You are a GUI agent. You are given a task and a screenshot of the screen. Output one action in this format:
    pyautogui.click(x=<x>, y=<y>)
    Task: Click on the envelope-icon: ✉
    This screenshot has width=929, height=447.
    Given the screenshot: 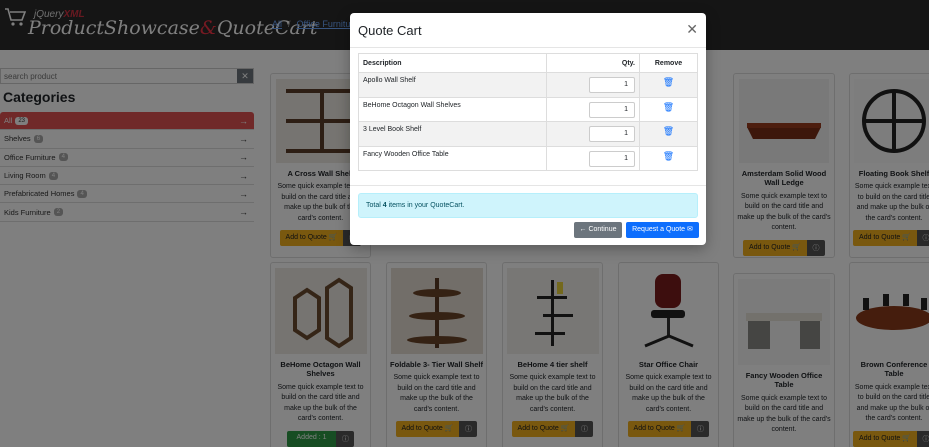 What is the action you would take?
    pyautogui.click(x=690, y=229)
    